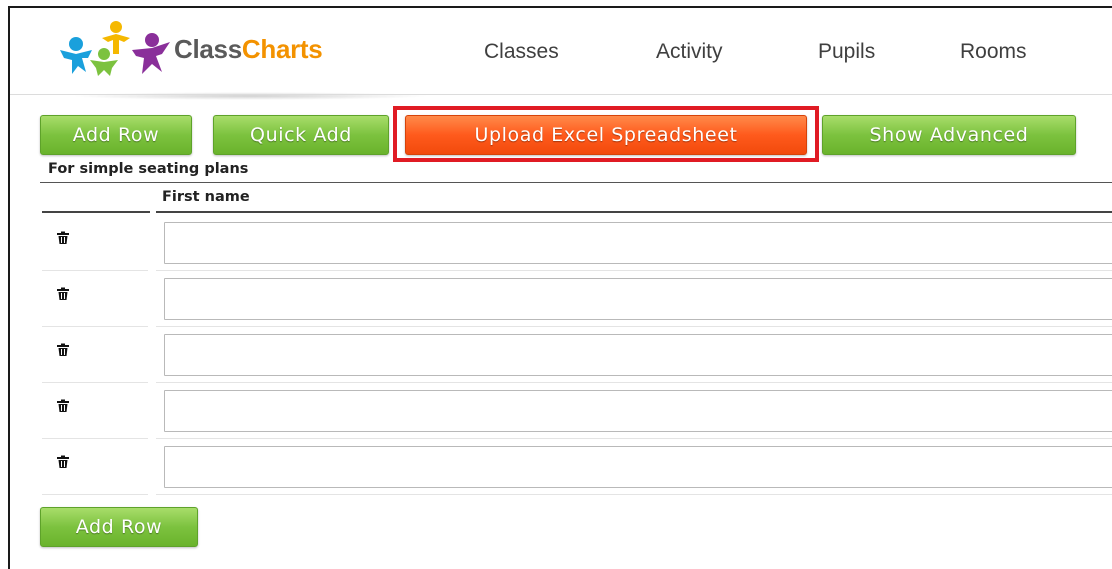 Image resolution: width=1112 pixels, height=569 pixels. I want to click on column-divider-gap, so click(153, 212).